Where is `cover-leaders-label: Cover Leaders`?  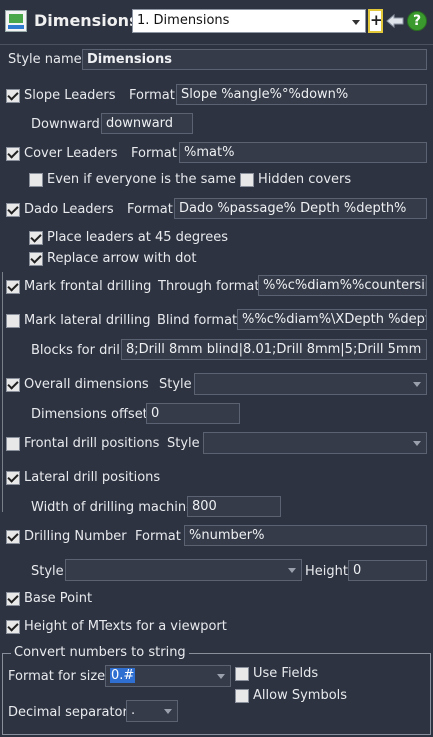
cover-leaders-label: Cover Leaders is located at coordinates (71, 153).